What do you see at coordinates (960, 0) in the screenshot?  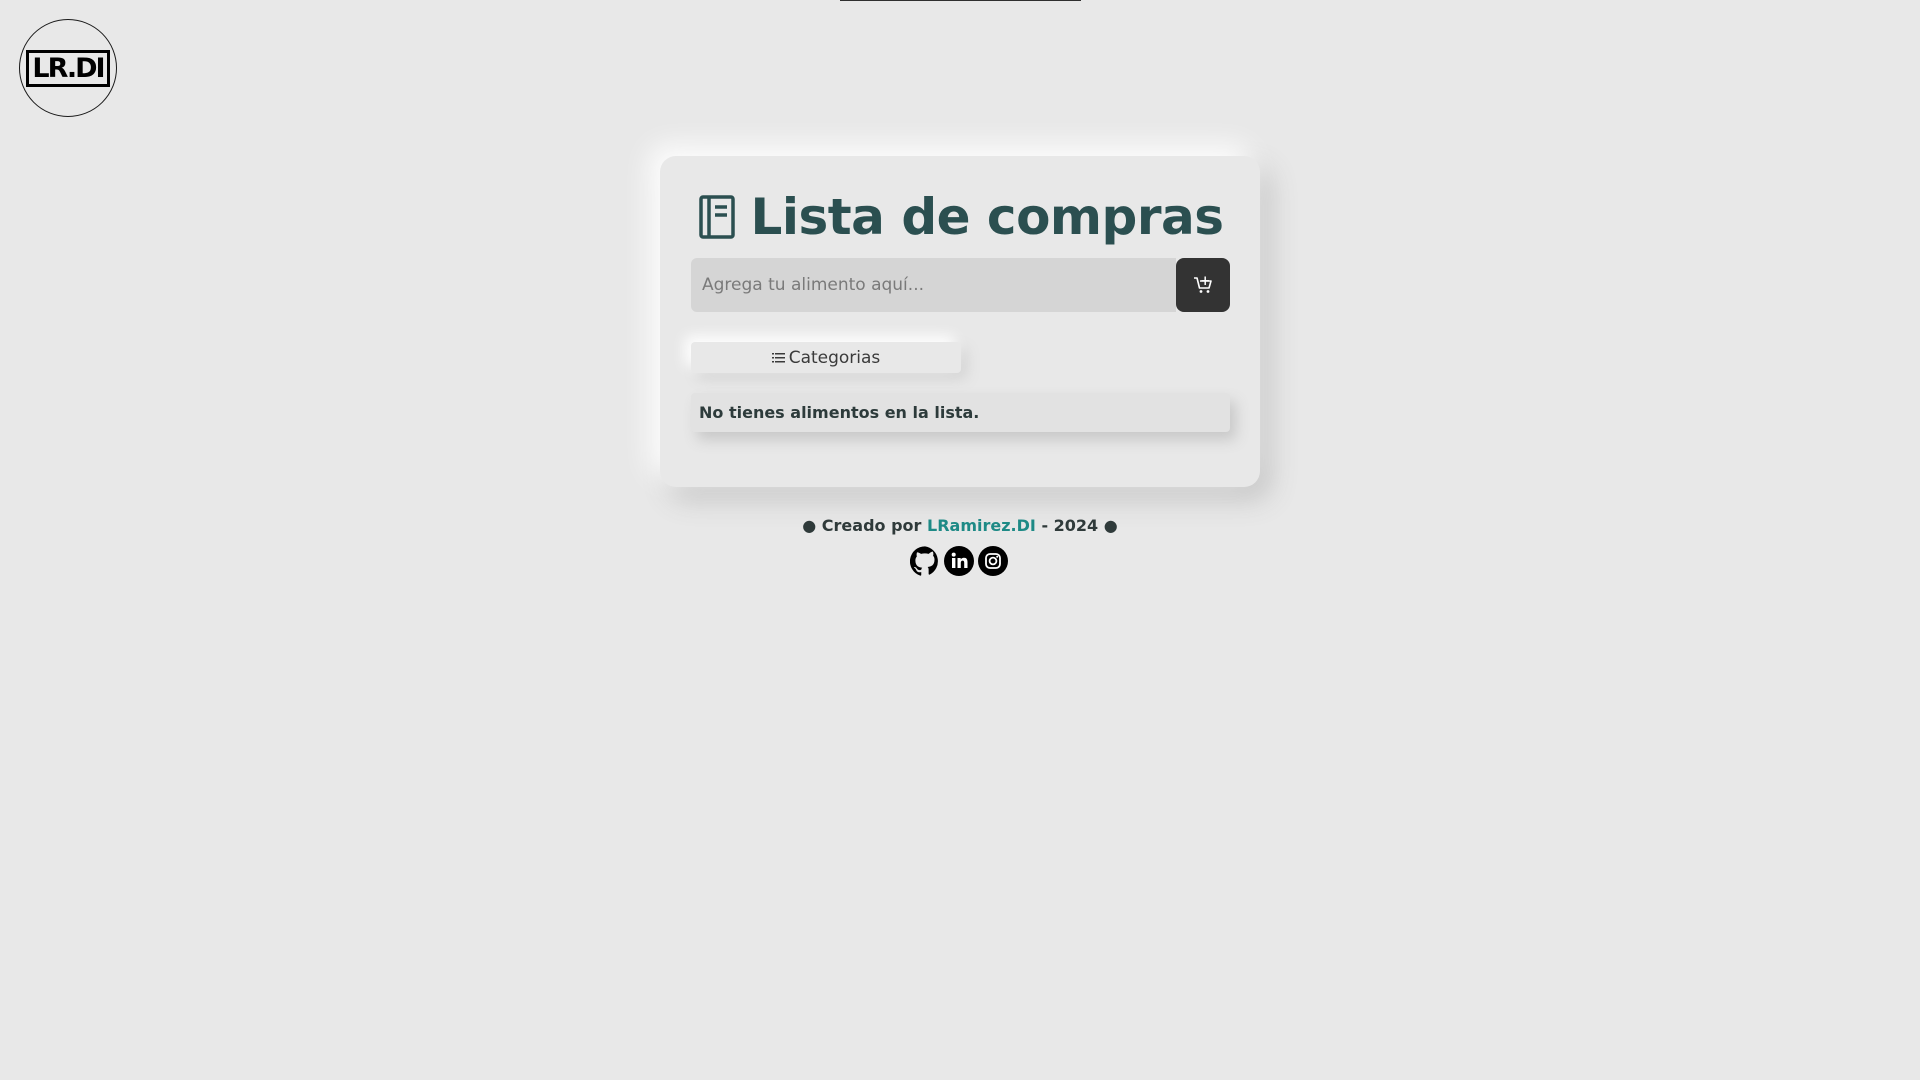 I see `top-divider` at bounding box center [960, 0].